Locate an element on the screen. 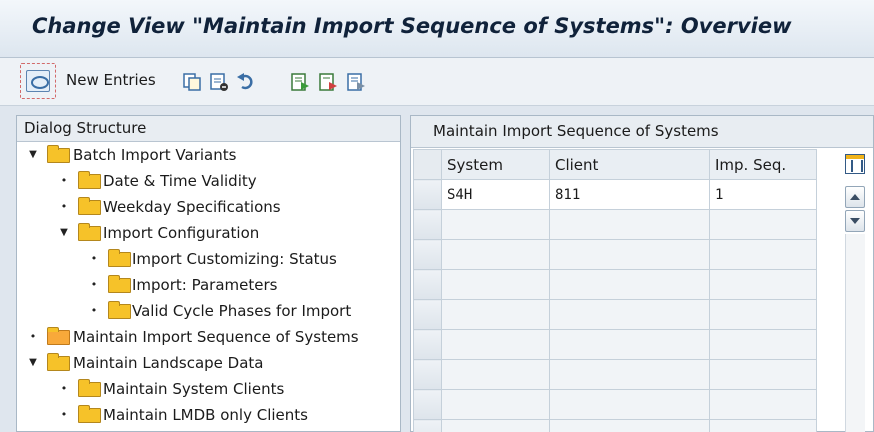 This screenshot has height=432, width=874. tree-item-label: Maintain Import Sequence of Systems is located at coordinates (216, 337).